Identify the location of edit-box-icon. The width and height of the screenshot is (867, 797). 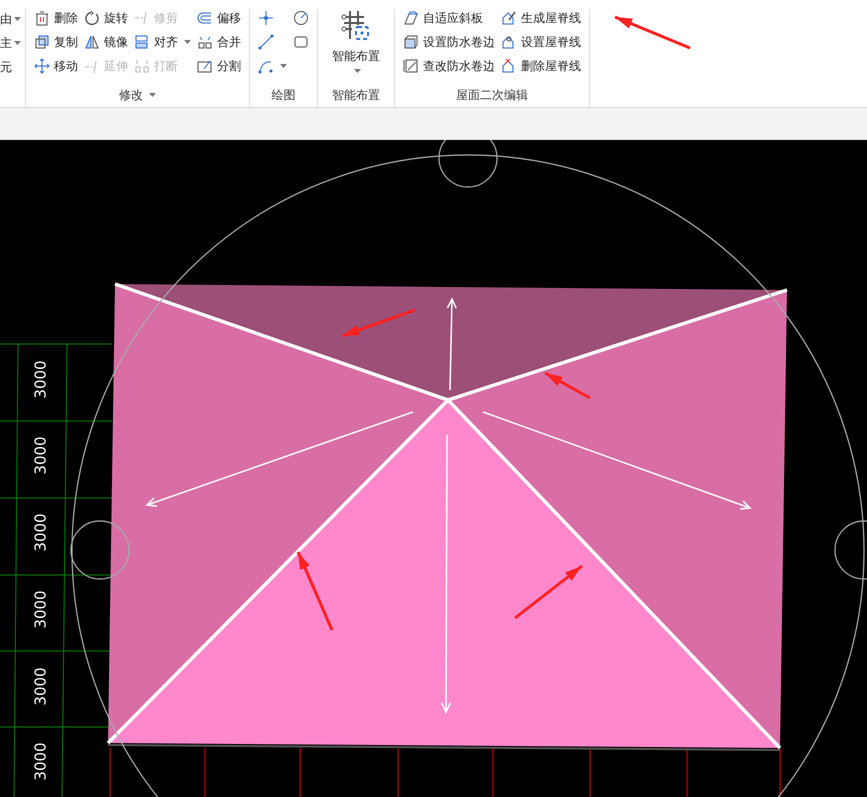
(411, 66).